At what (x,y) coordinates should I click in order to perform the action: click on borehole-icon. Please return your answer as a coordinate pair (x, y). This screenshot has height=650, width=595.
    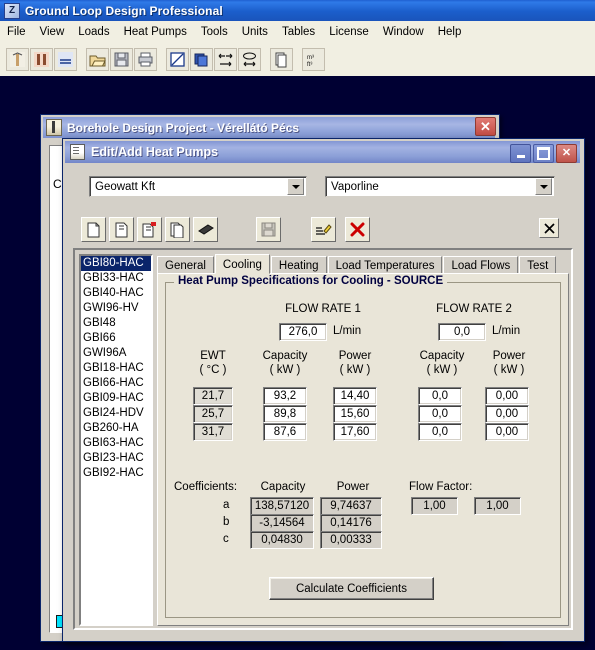
    Looking at the image, I should click on (17, 59).